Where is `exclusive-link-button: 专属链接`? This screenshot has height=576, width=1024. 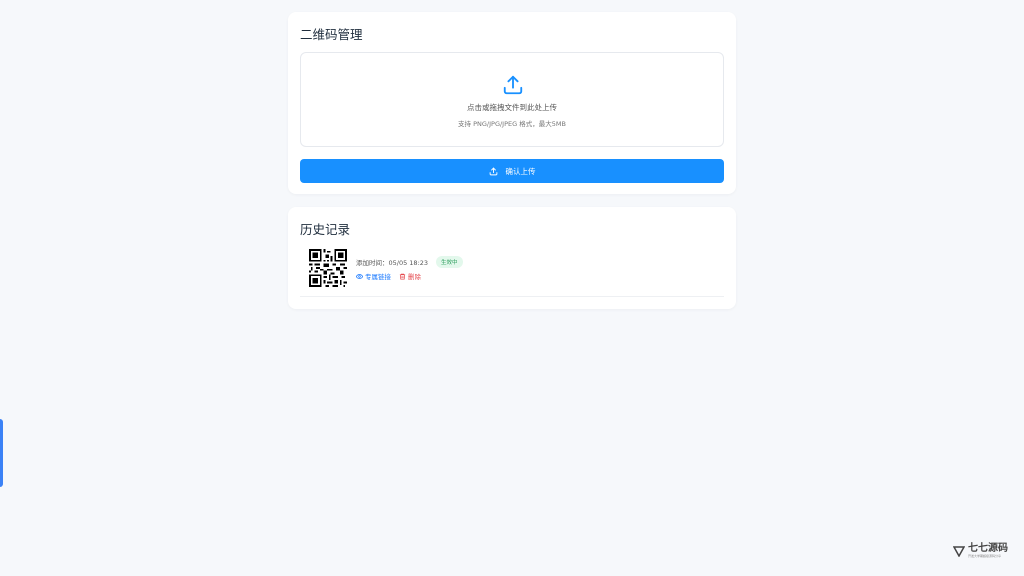
exclusive-link-button: 专属链接 is located at coordinates (373, 276).